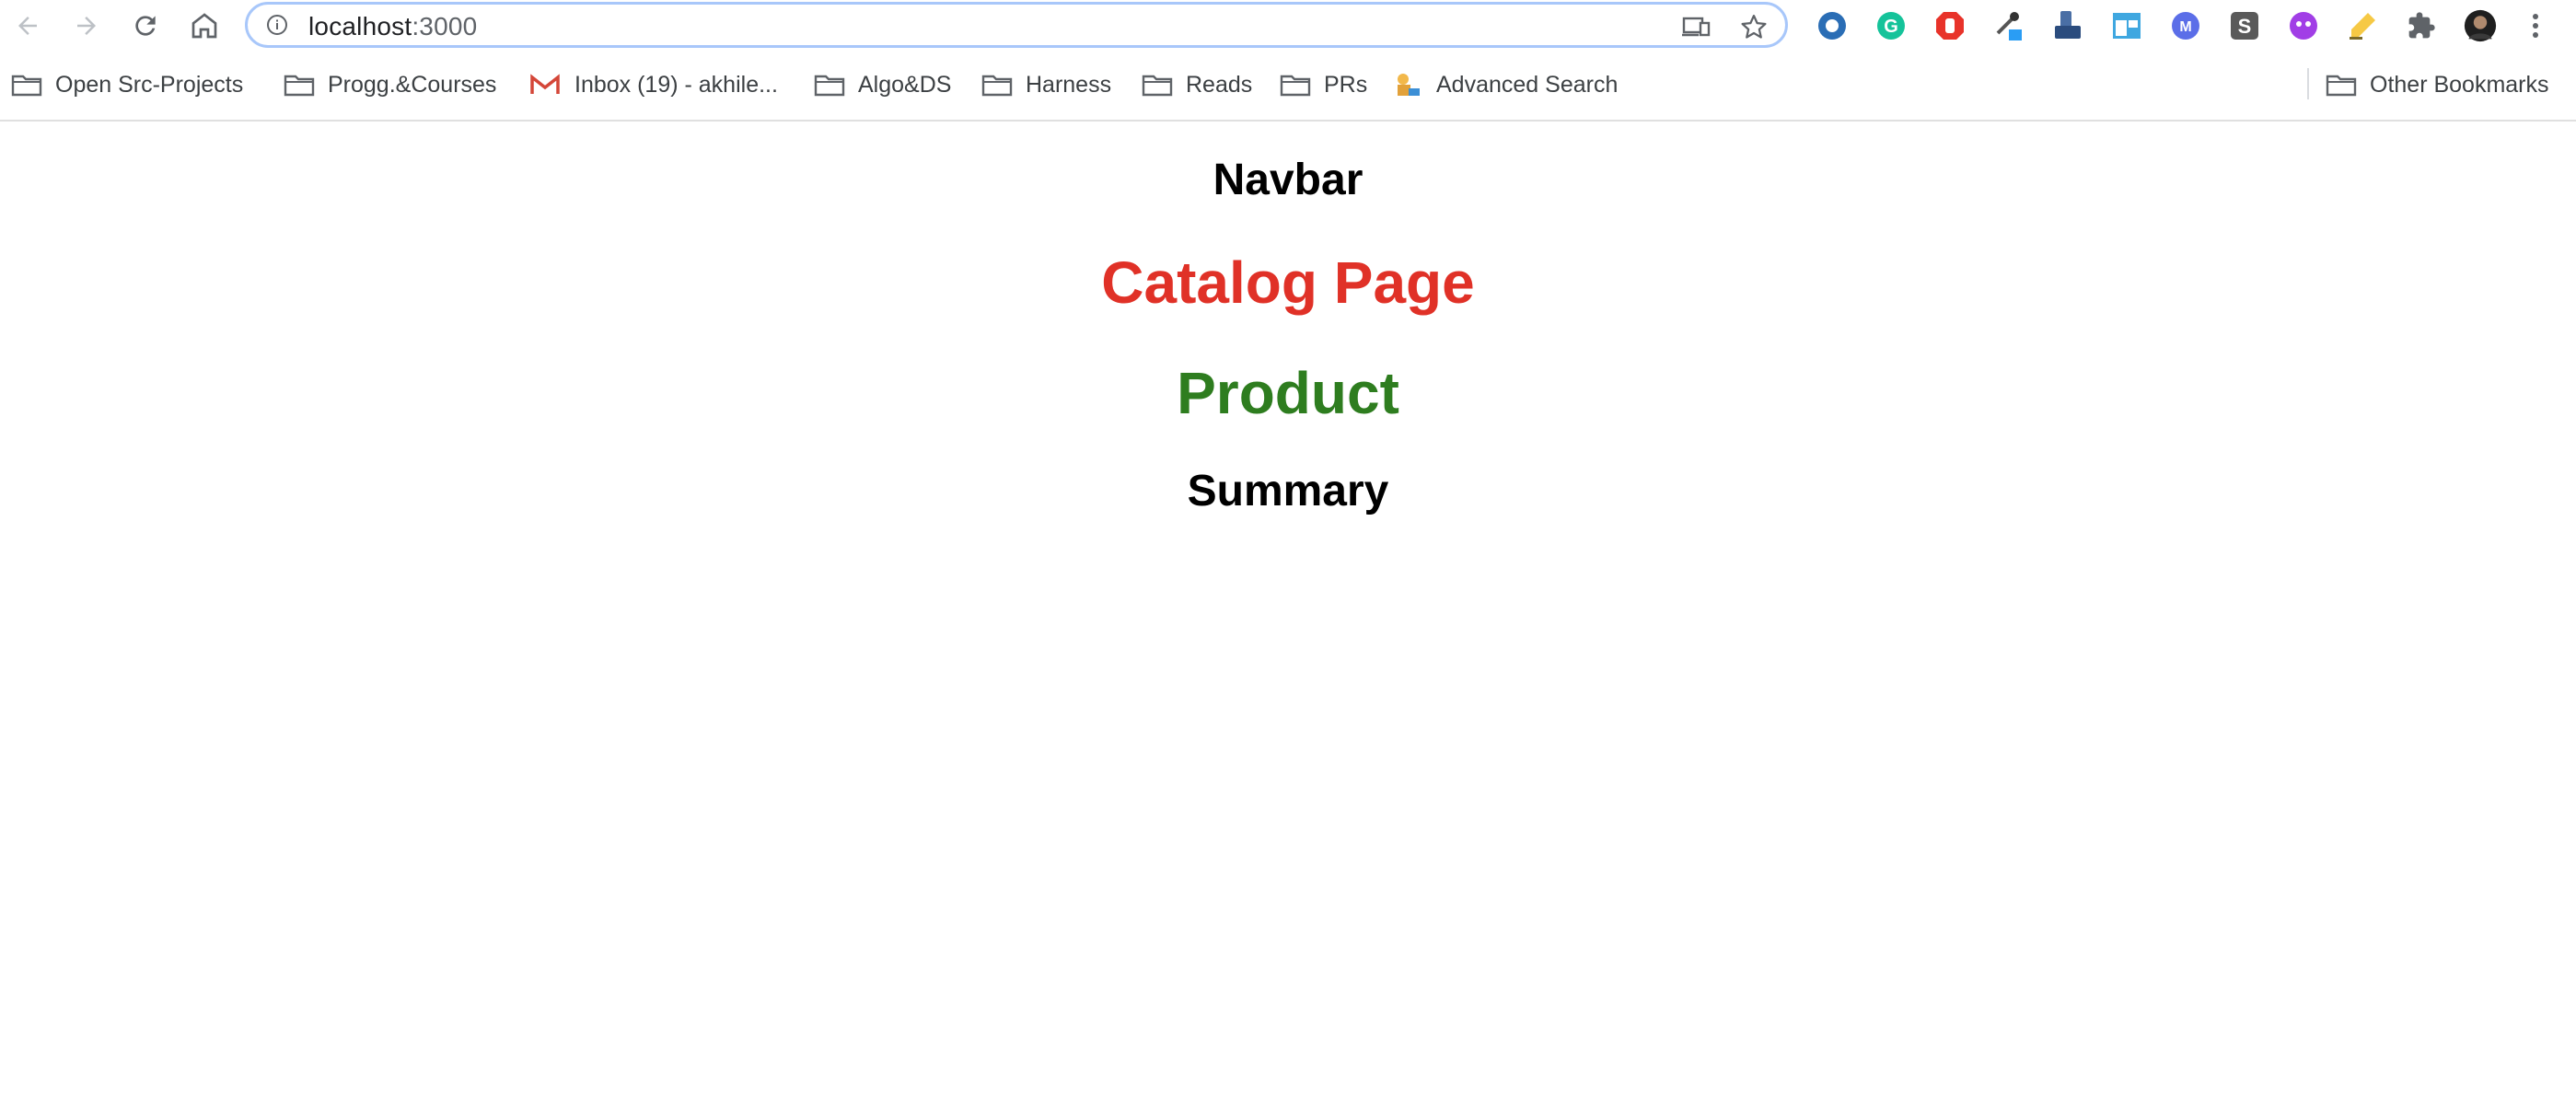 The height and width of the screenshot is (1112, 2576). I want to click on bookmark-reads: Reads, so click(1197, 84).